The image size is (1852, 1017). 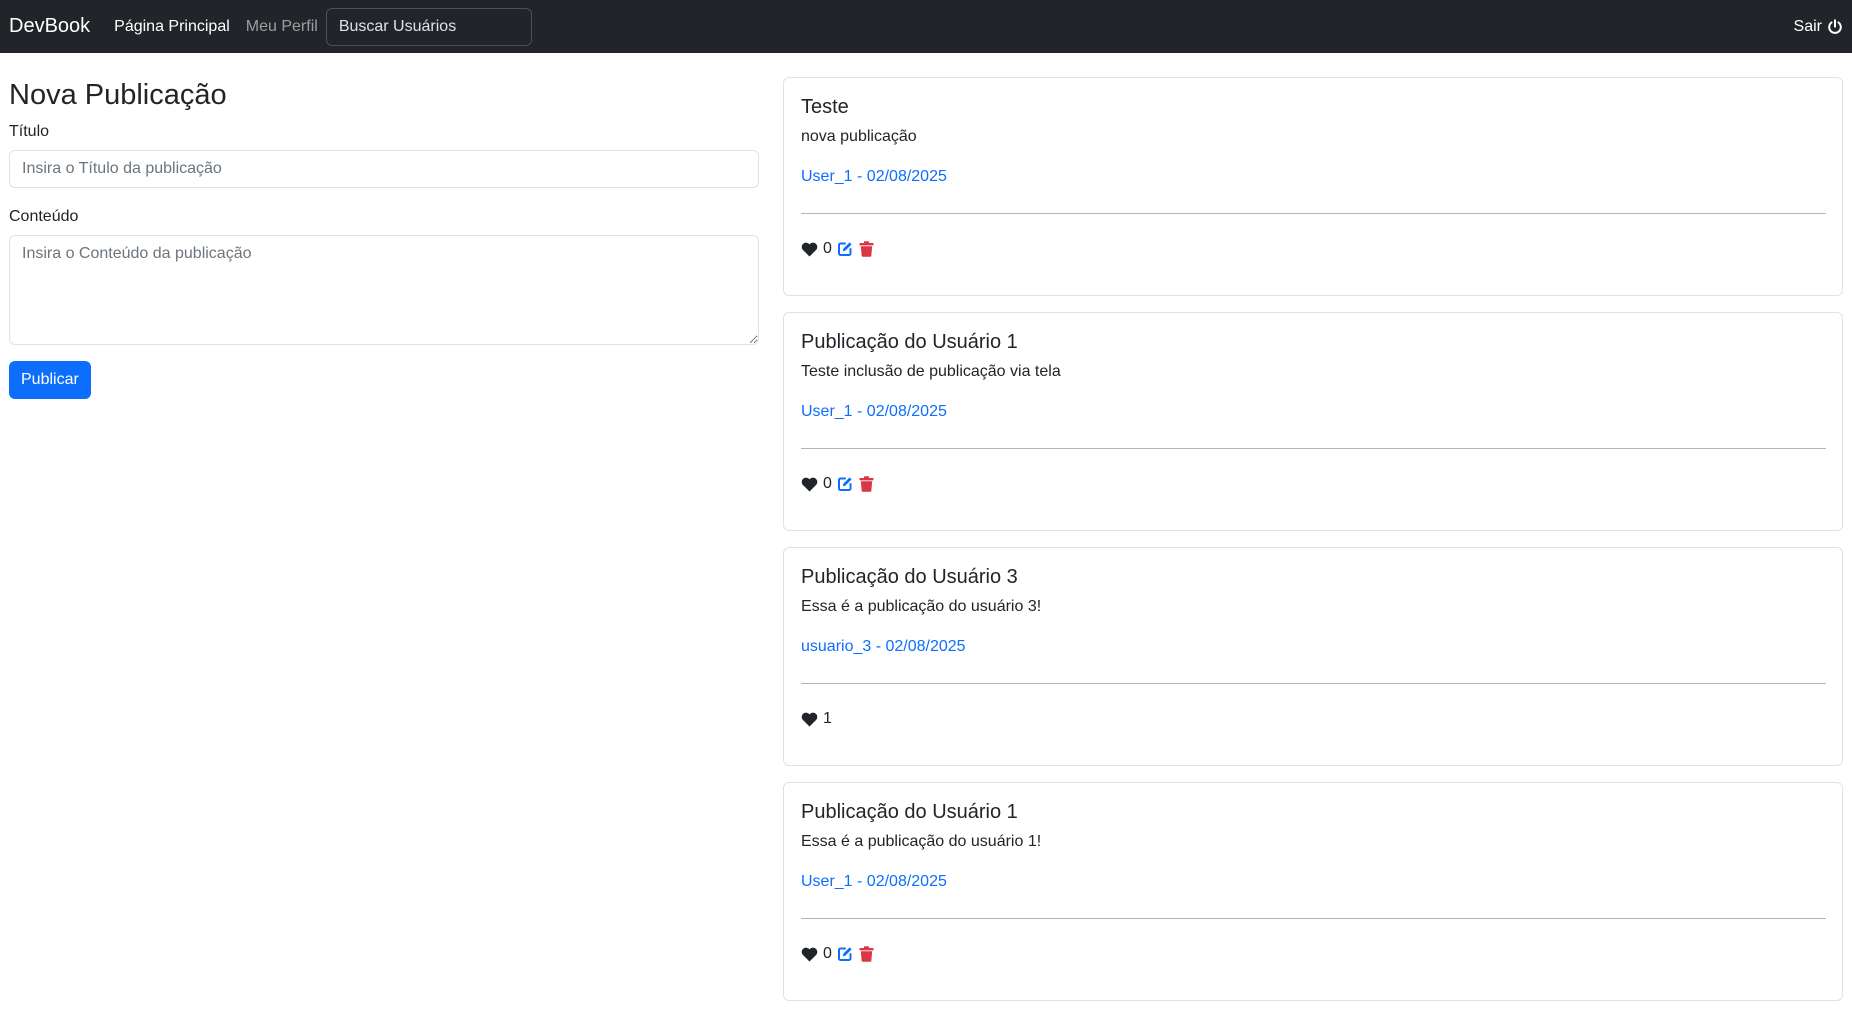 I want to click on publication-content: Essa é a publicação do usuário 3!, so click(x=921, y=606).